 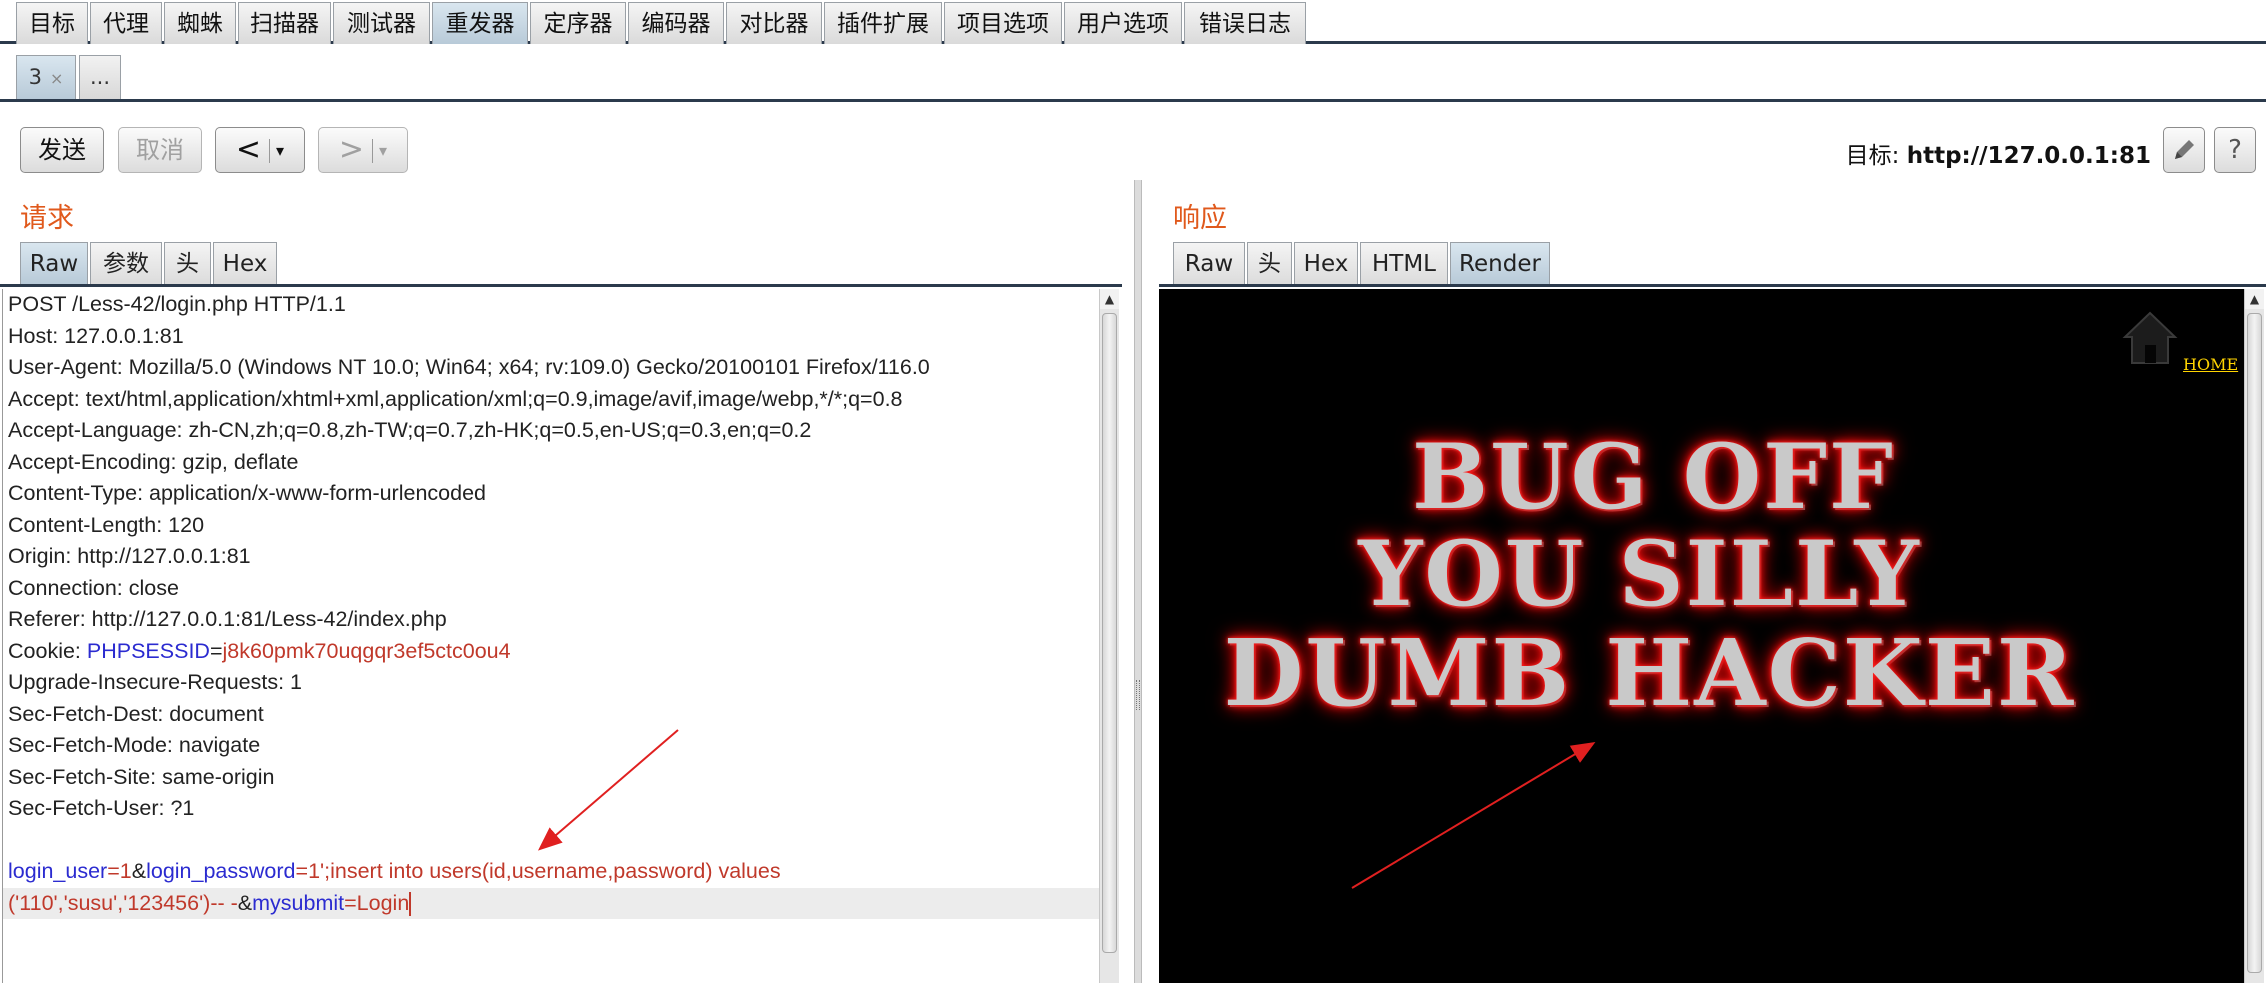 I want to click on home-link: HOME, so click(x=2210, y=364).